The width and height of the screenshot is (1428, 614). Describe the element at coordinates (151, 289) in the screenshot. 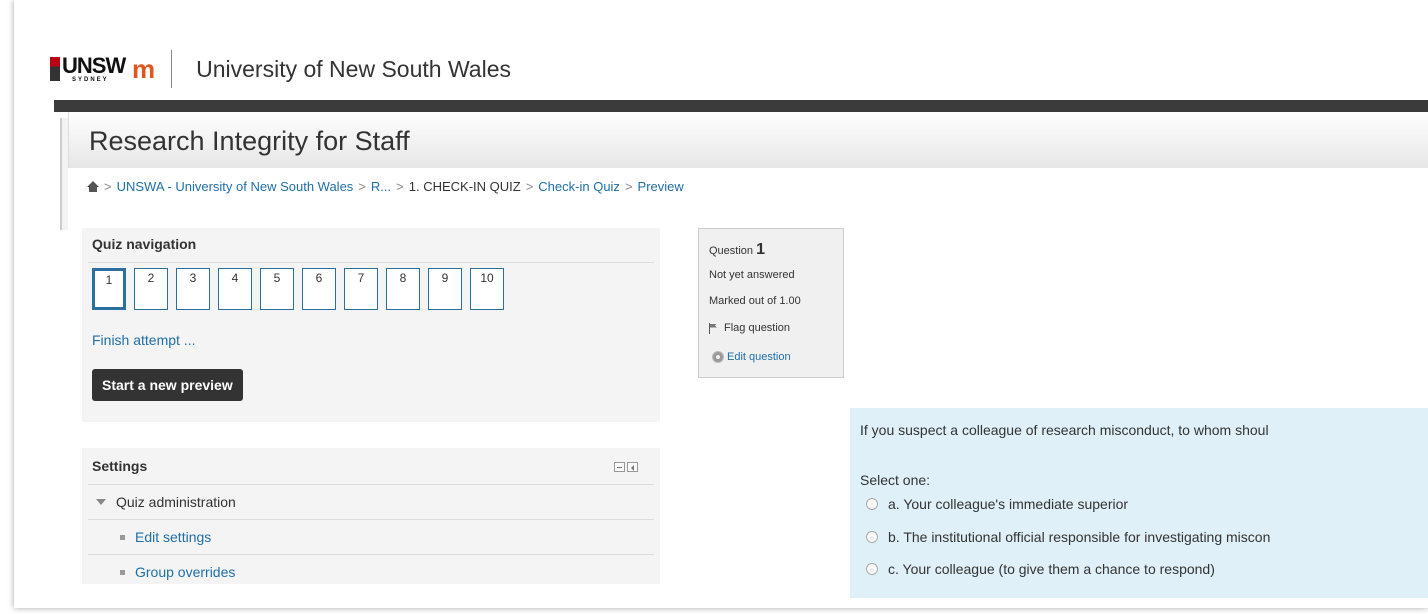

I see `question-button-2: 2` at that location.